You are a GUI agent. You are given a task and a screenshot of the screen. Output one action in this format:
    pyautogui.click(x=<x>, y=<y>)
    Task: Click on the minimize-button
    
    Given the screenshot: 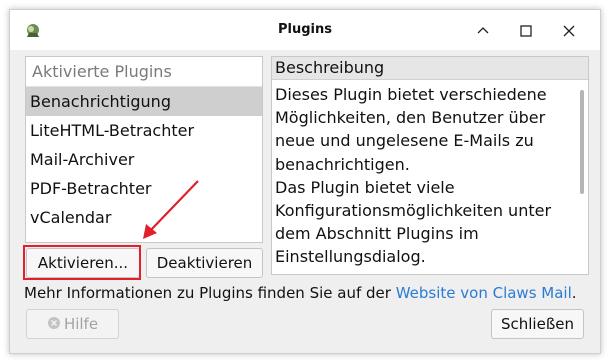 What is the action you would take?
    pyautogui.click(x=483, y=31)
    